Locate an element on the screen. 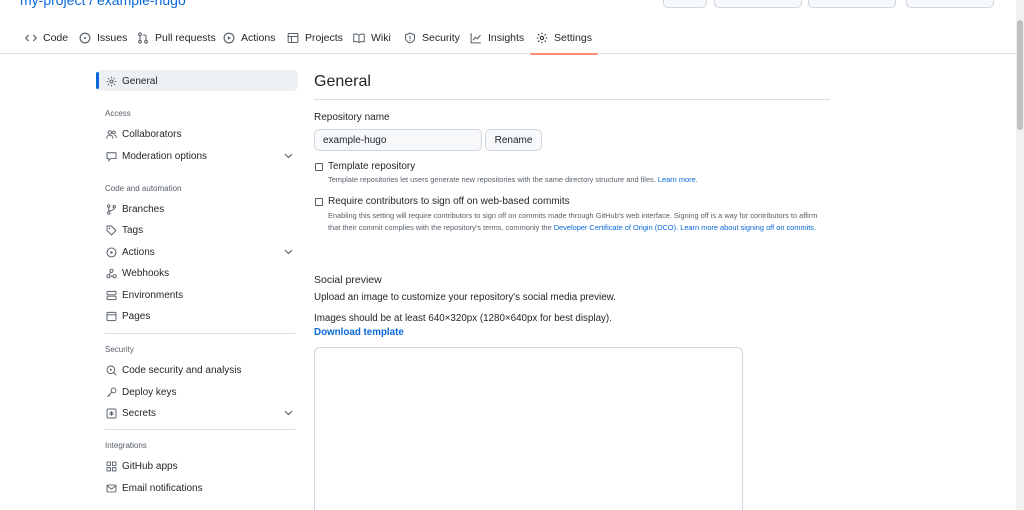 The height and width of the screenshot is (510, 1024). title-divider is located at coordinates (572, 99).